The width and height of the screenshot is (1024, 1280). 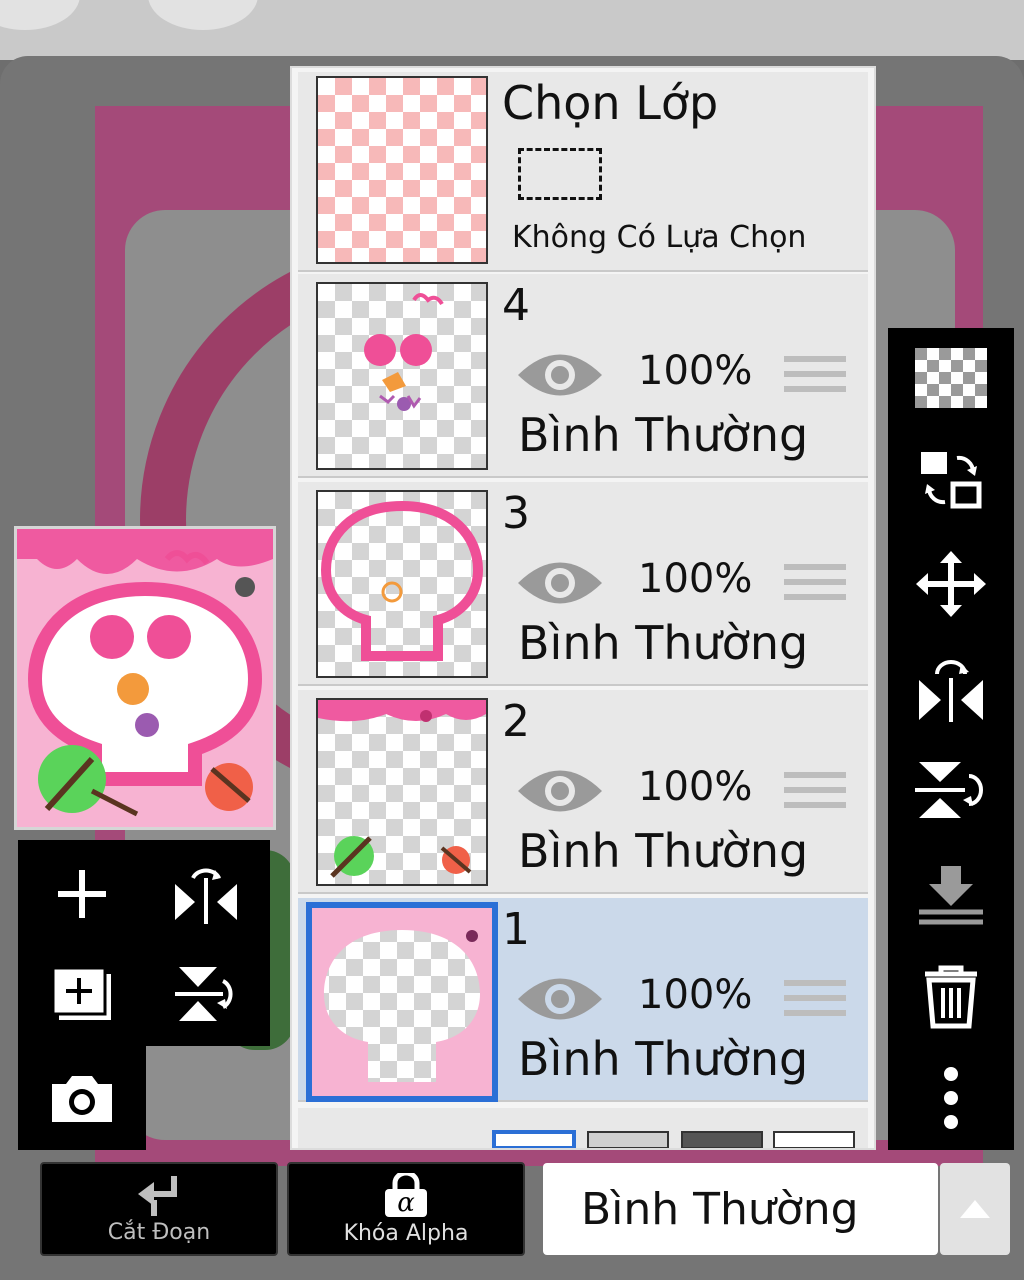 I want to click on add-layer-icon, so click(x=82, y=894).